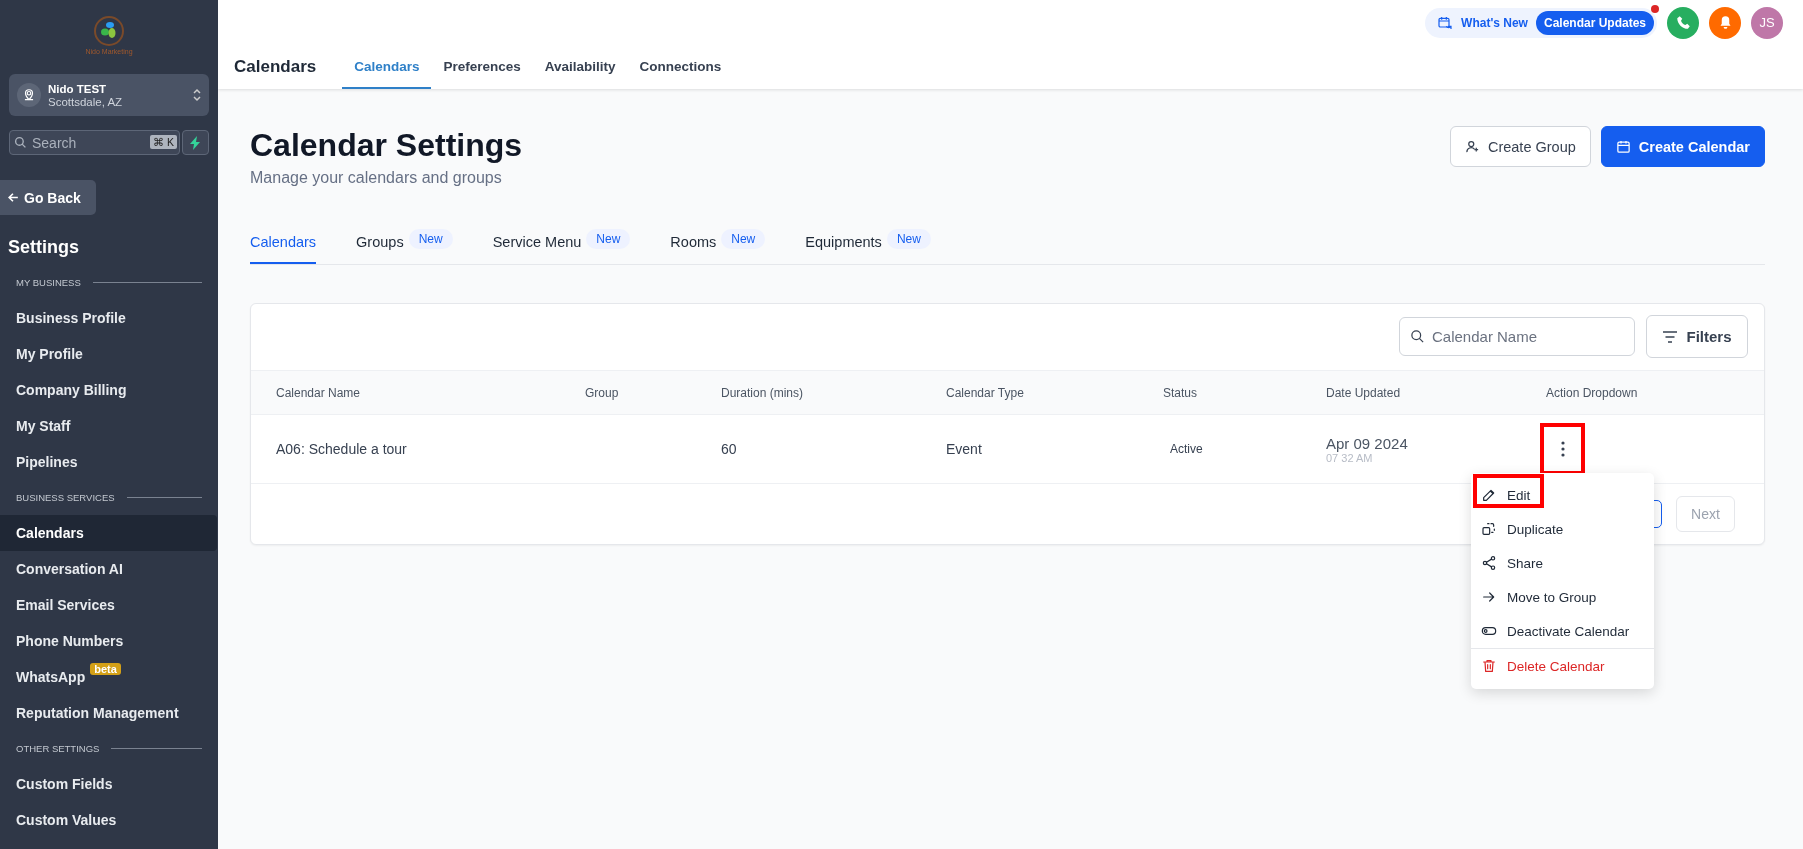  Describe the element at coordinates (1725, 22) in the screenshot. I see `notifications-button` at that location.